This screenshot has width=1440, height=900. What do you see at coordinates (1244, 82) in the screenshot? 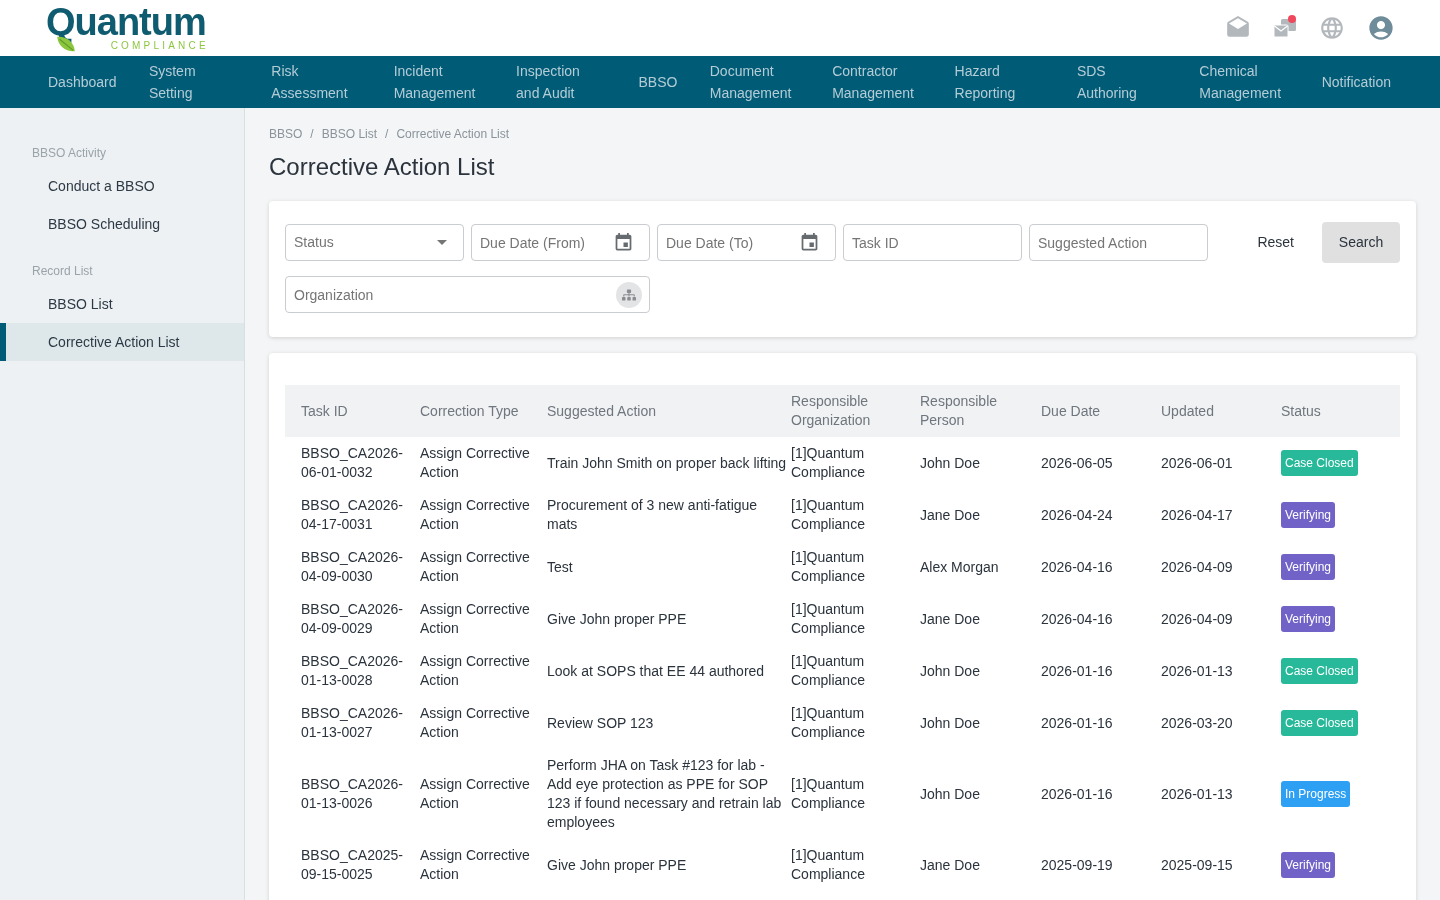
I see `nav-link: Chemical Management` at bounding box center [1244, 82].